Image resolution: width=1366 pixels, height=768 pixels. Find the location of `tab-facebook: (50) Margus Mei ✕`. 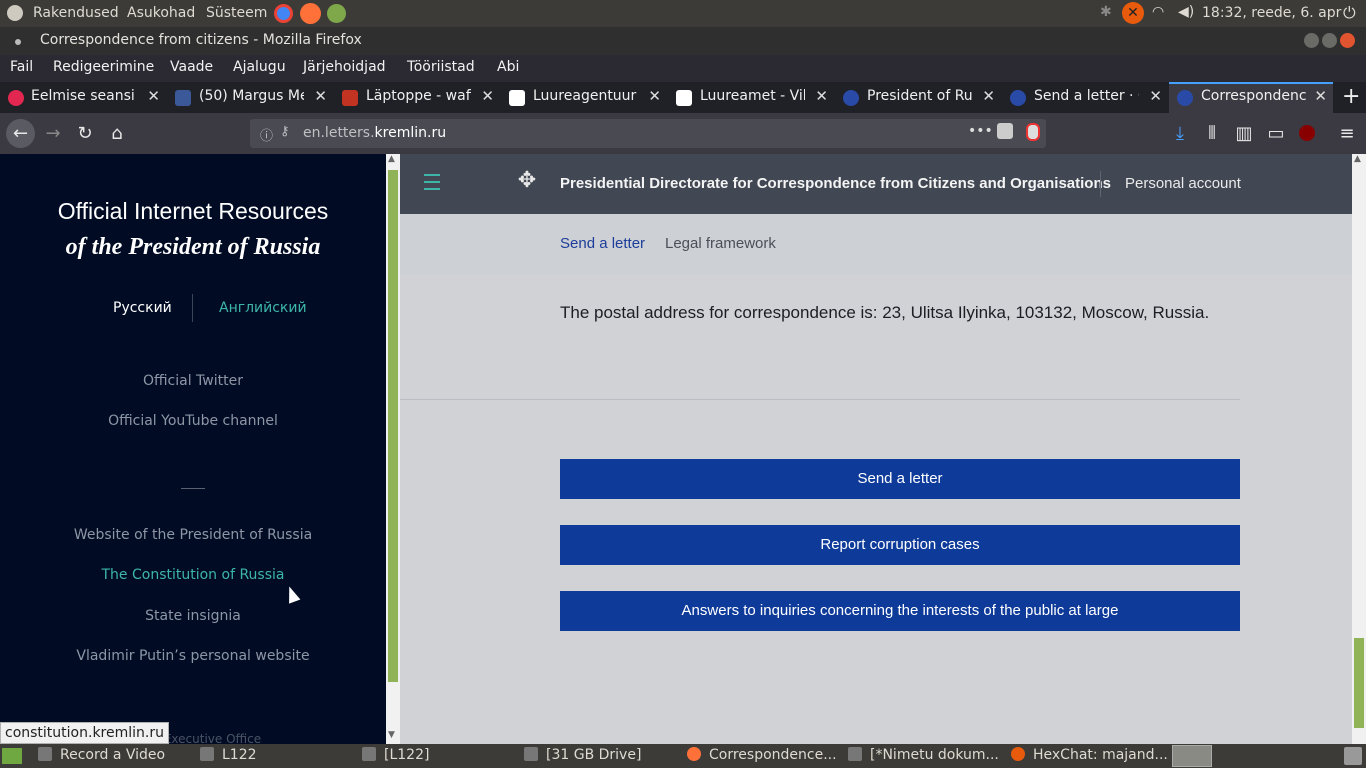

tab-facebook: (50) Margus Mei ✕ is located at coordinates (250, 97).